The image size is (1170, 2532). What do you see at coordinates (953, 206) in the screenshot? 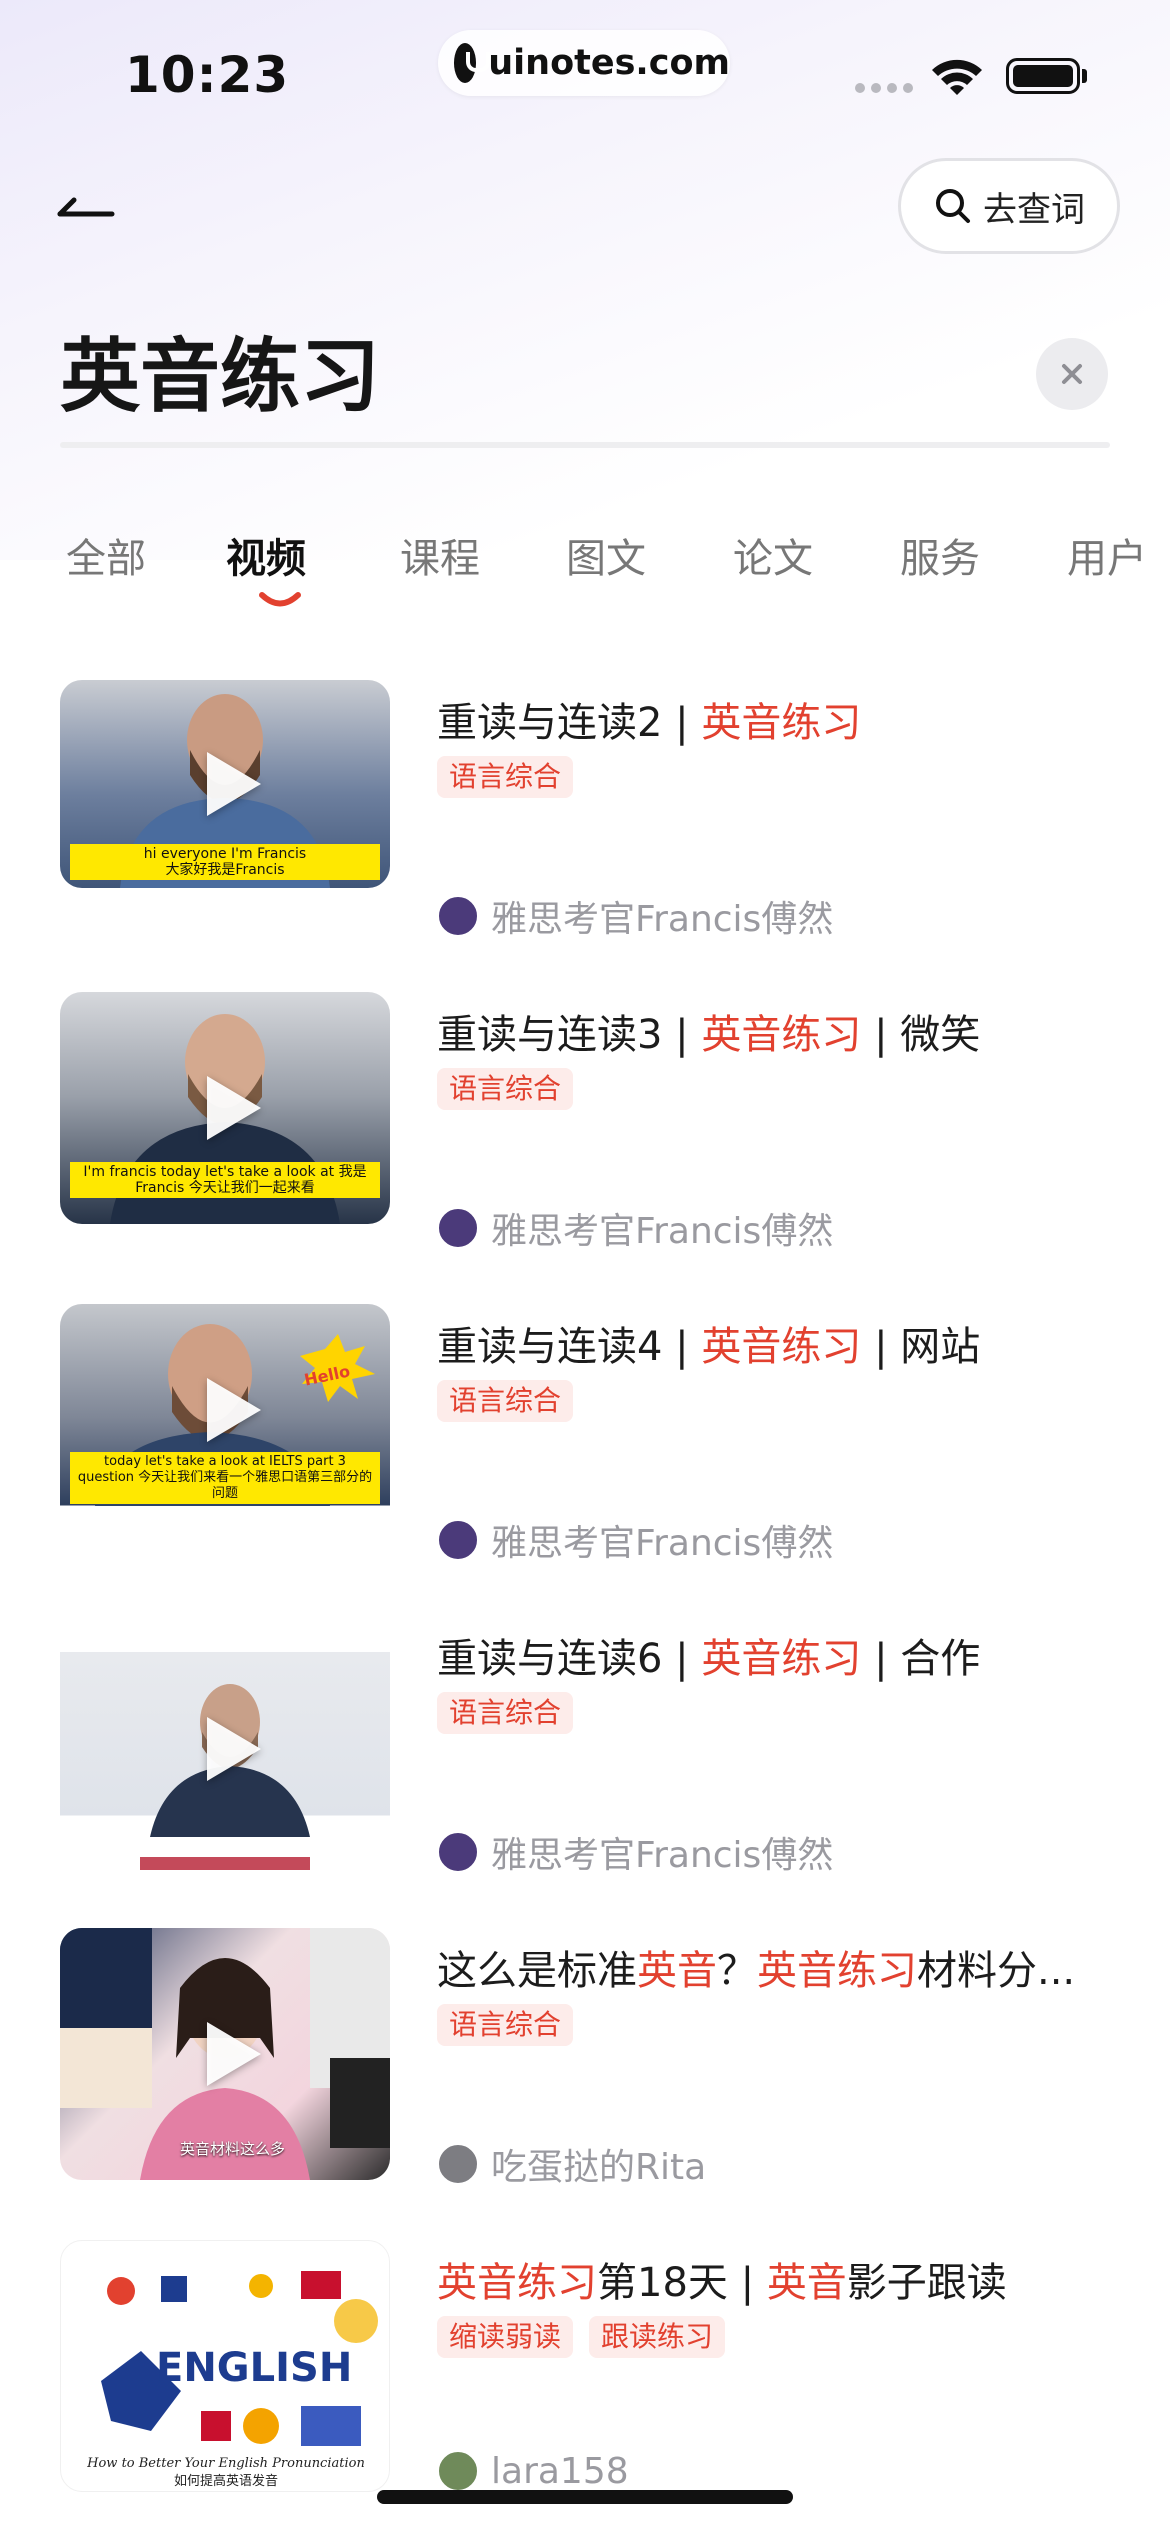
I see `search-icon` at bounding box center [953, 206].